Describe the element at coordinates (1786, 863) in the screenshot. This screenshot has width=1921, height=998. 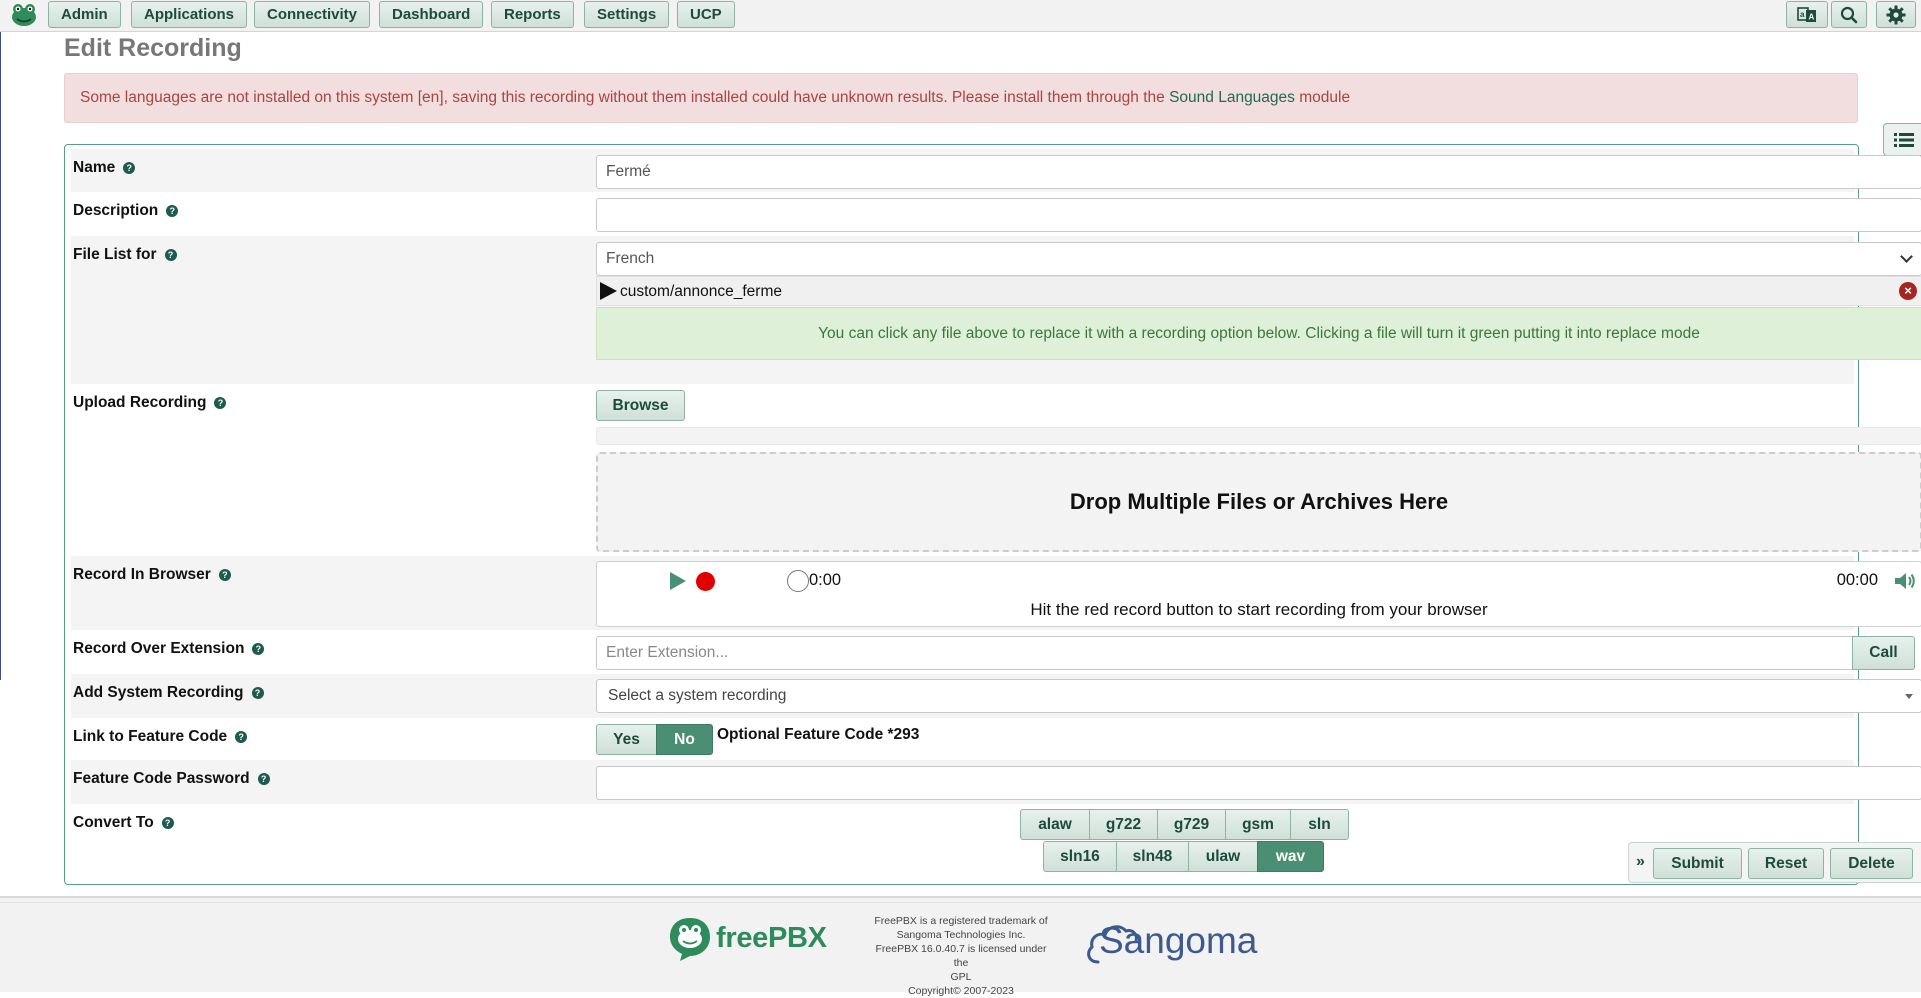
I see `reset-button: Reset` at that location.